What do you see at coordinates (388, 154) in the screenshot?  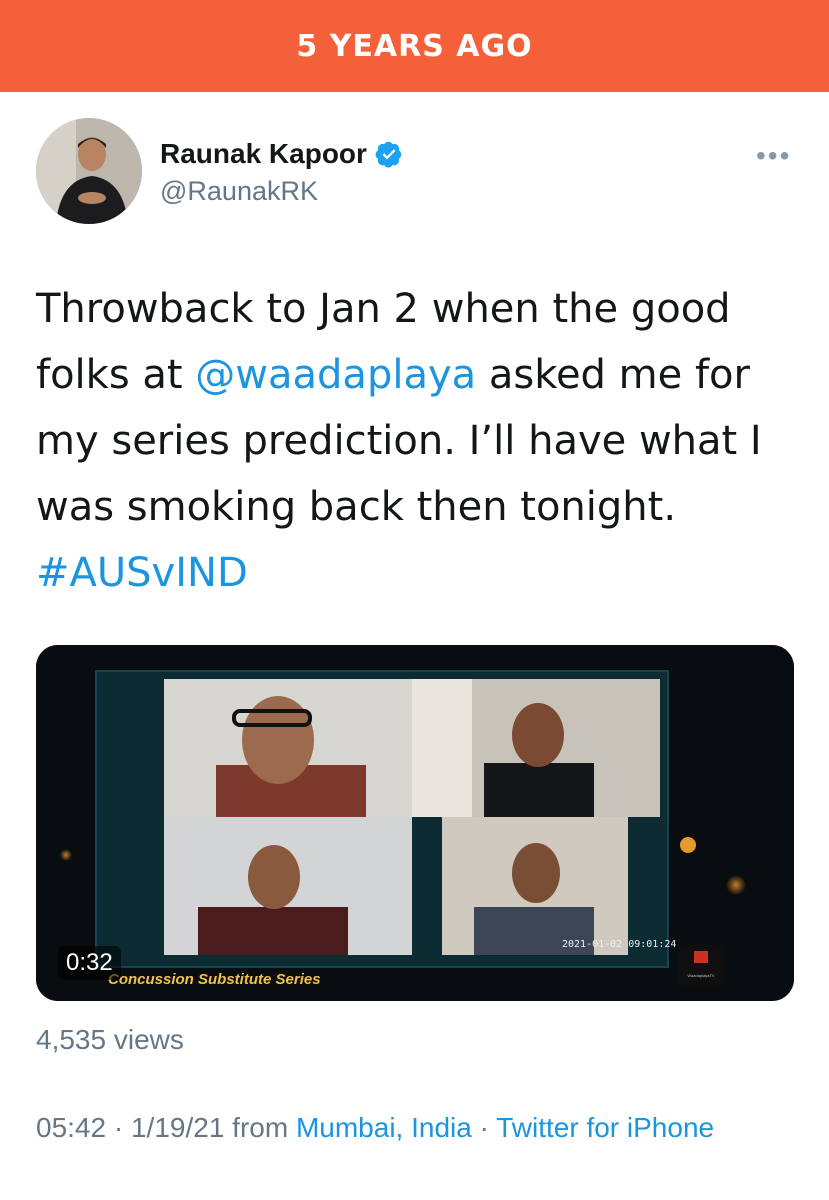 I see `verified-badge-icon` at bounding box center [388, 154].